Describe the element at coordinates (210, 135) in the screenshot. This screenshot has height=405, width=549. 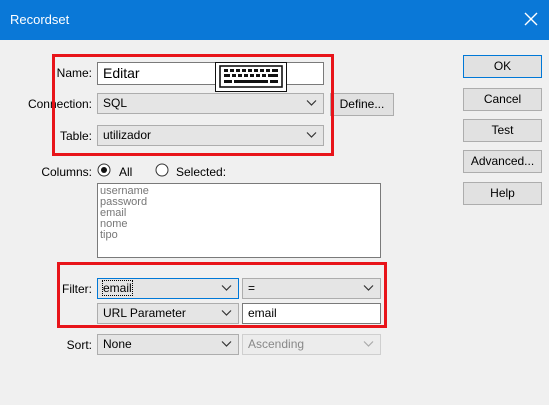
I see `table-select: utilizador` at that location.